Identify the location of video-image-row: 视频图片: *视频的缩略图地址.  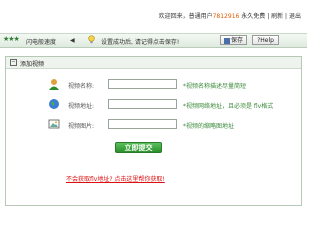
(154, 125).